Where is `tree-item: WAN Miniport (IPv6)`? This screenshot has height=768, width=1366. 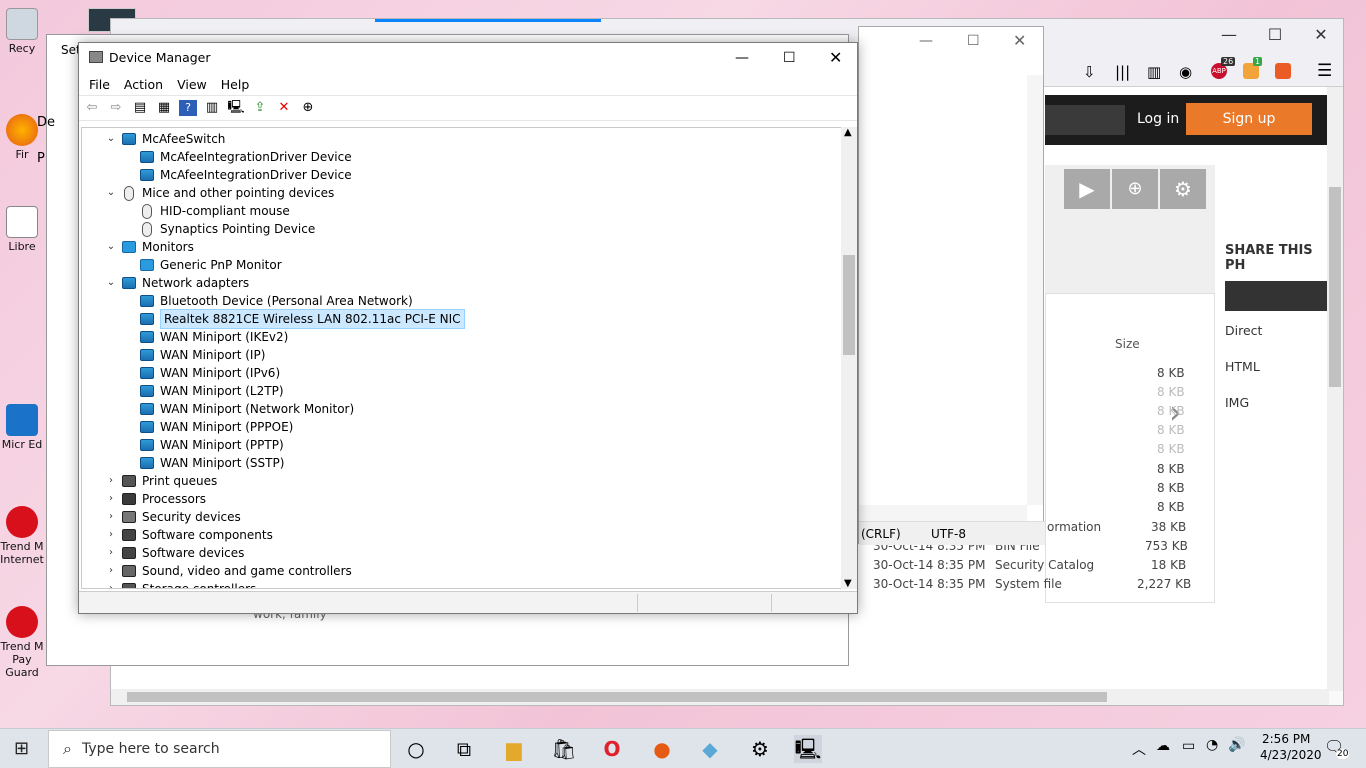
tree-item: WAN Miniport (IPv6) is located at coordinates (210, 373).